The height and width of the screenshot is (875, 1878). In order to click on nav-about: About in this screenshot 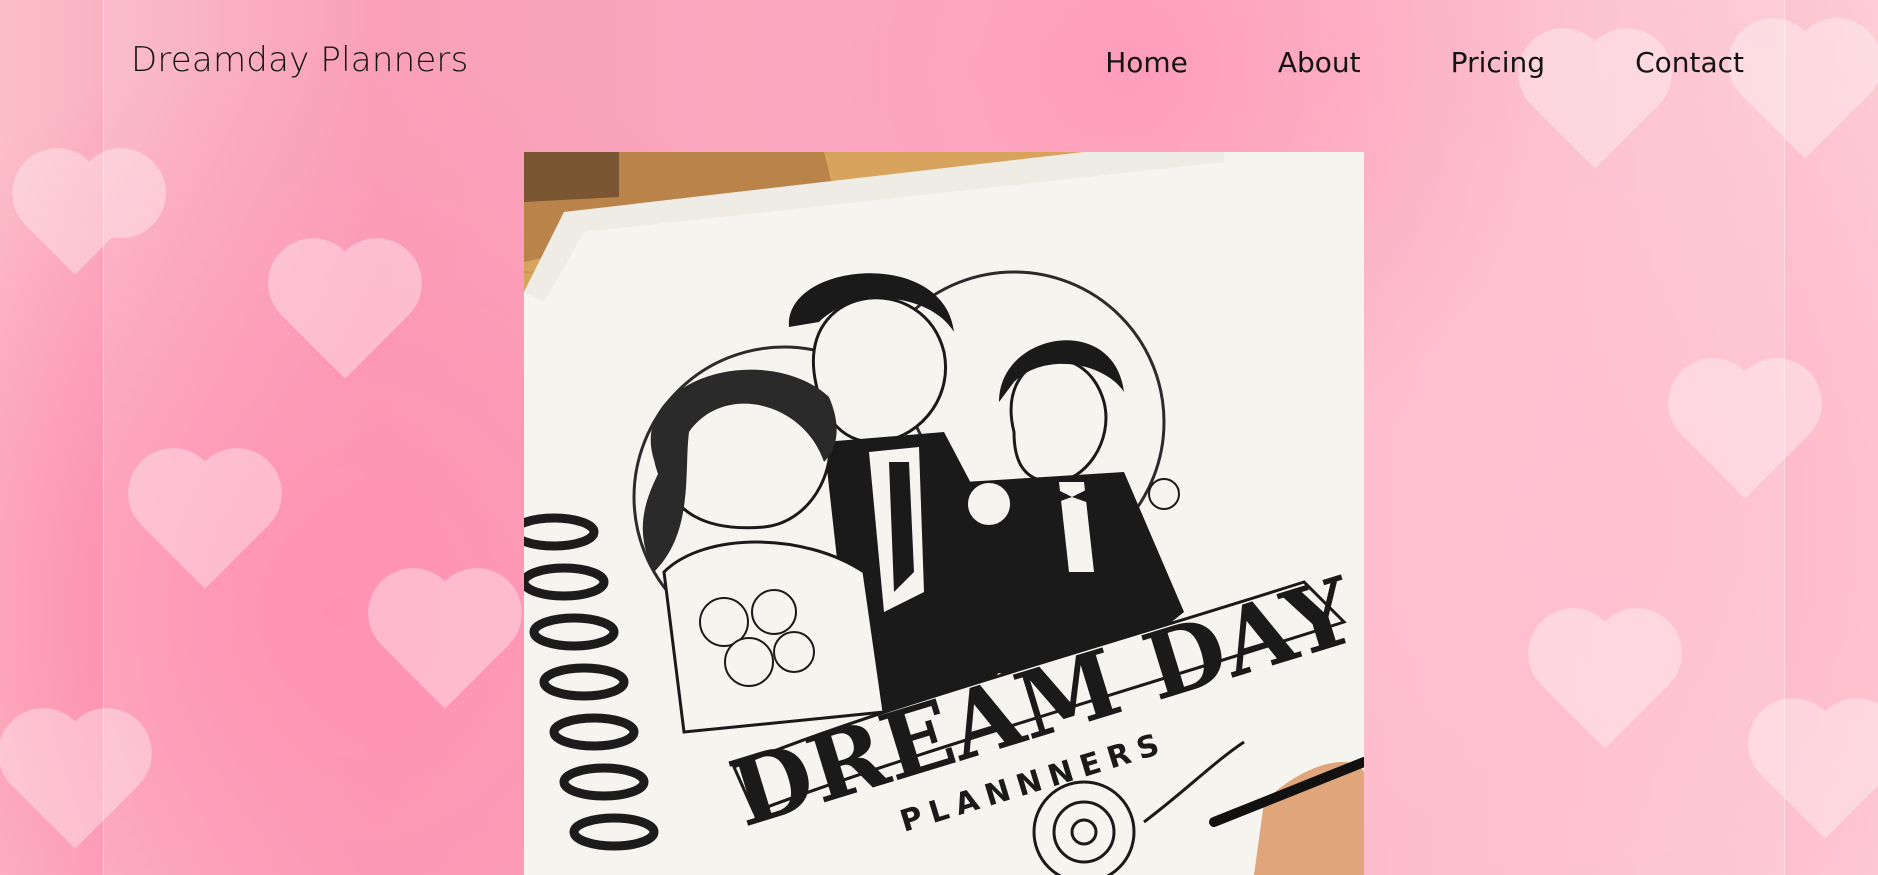, I will do `click(1319, 62)`.